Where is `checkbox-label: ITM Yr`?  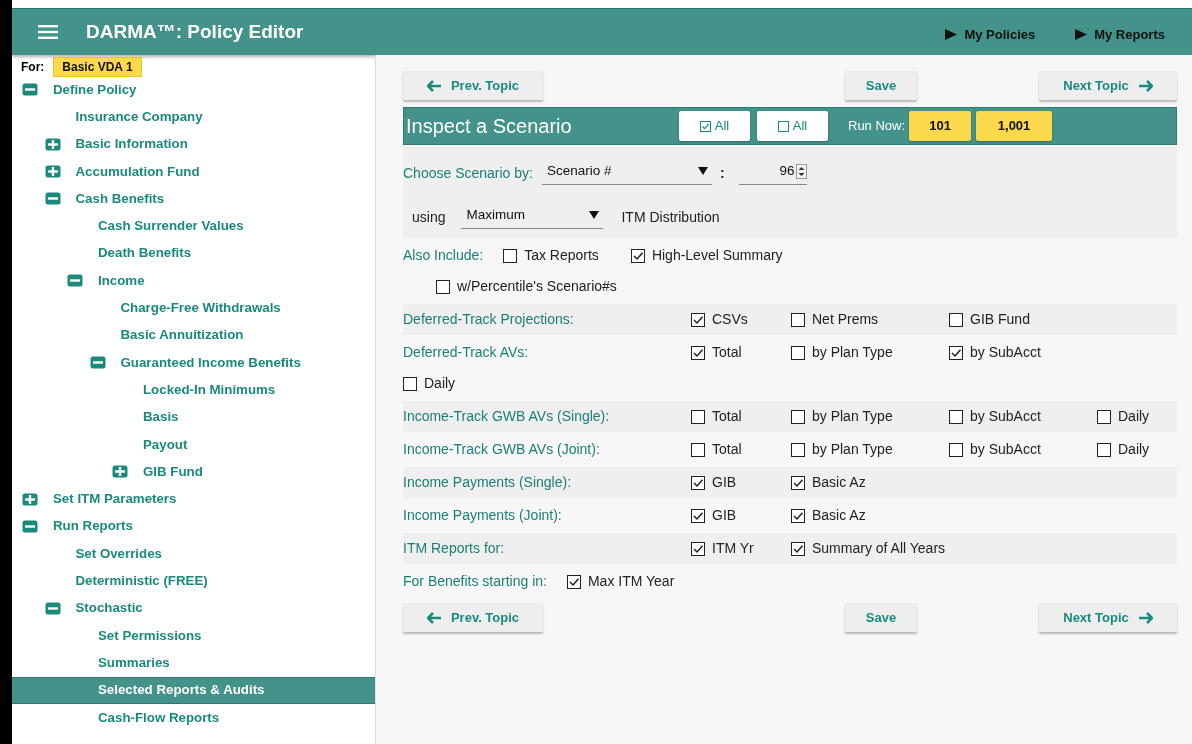
checkbox-label: ITM Yr is located at coordinates (733, 548).